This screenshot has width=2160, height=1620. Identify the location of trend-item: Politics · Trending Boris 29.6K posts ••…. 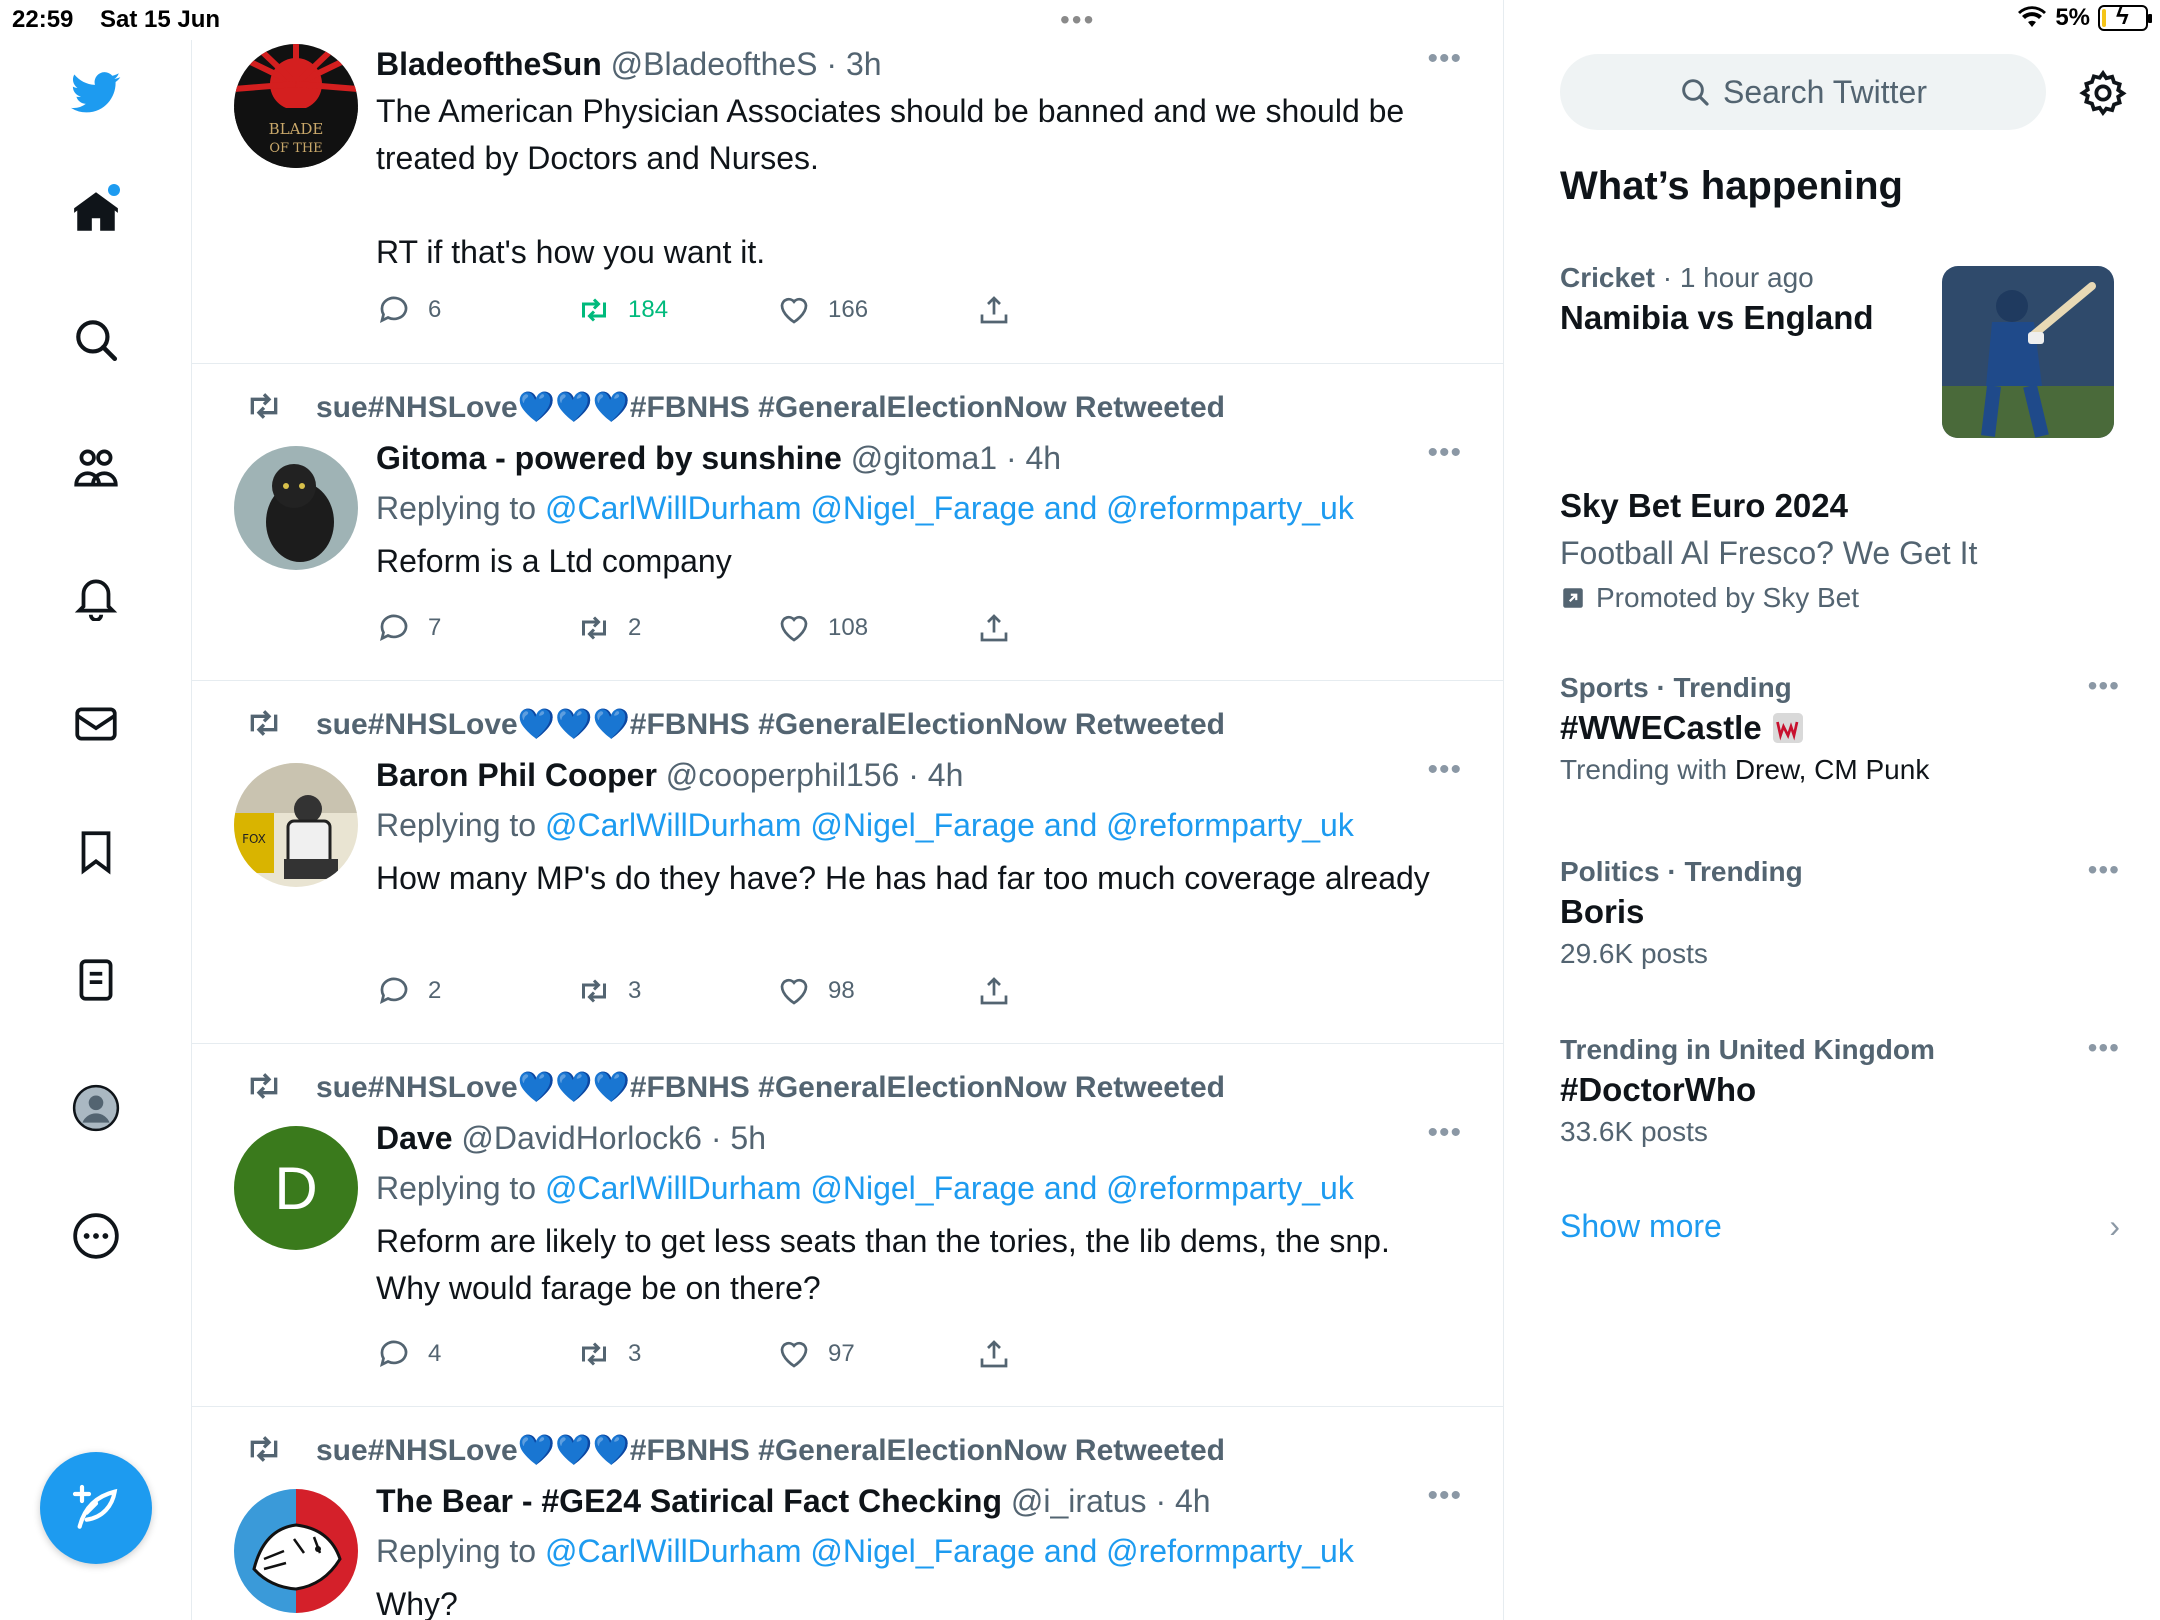
(1840, 914).